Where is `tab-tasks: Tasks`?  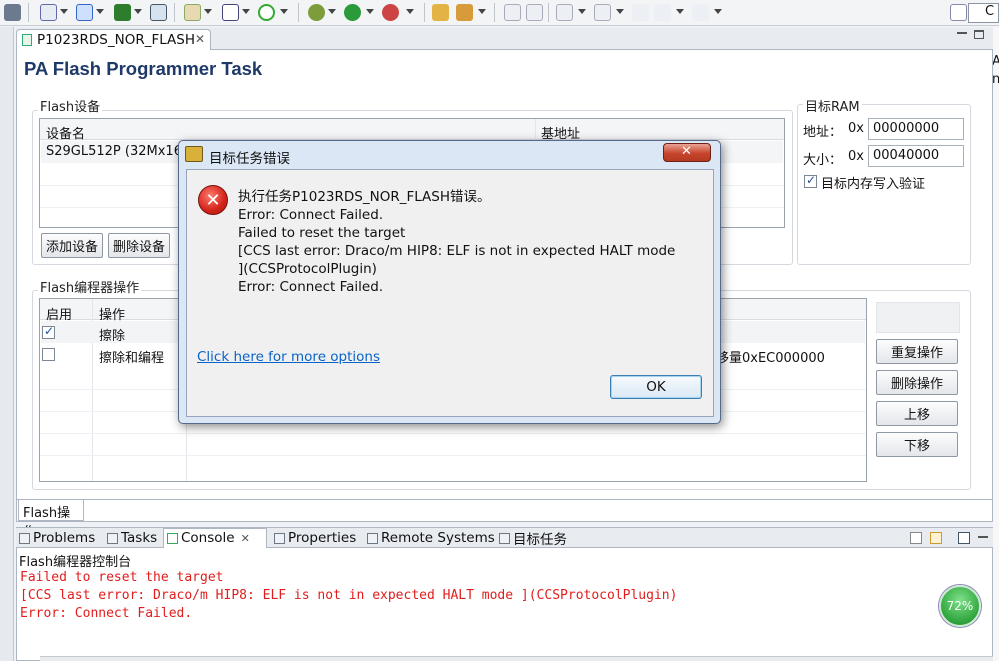
tab-tasks: Tasks is located at coordinates (132, 538).